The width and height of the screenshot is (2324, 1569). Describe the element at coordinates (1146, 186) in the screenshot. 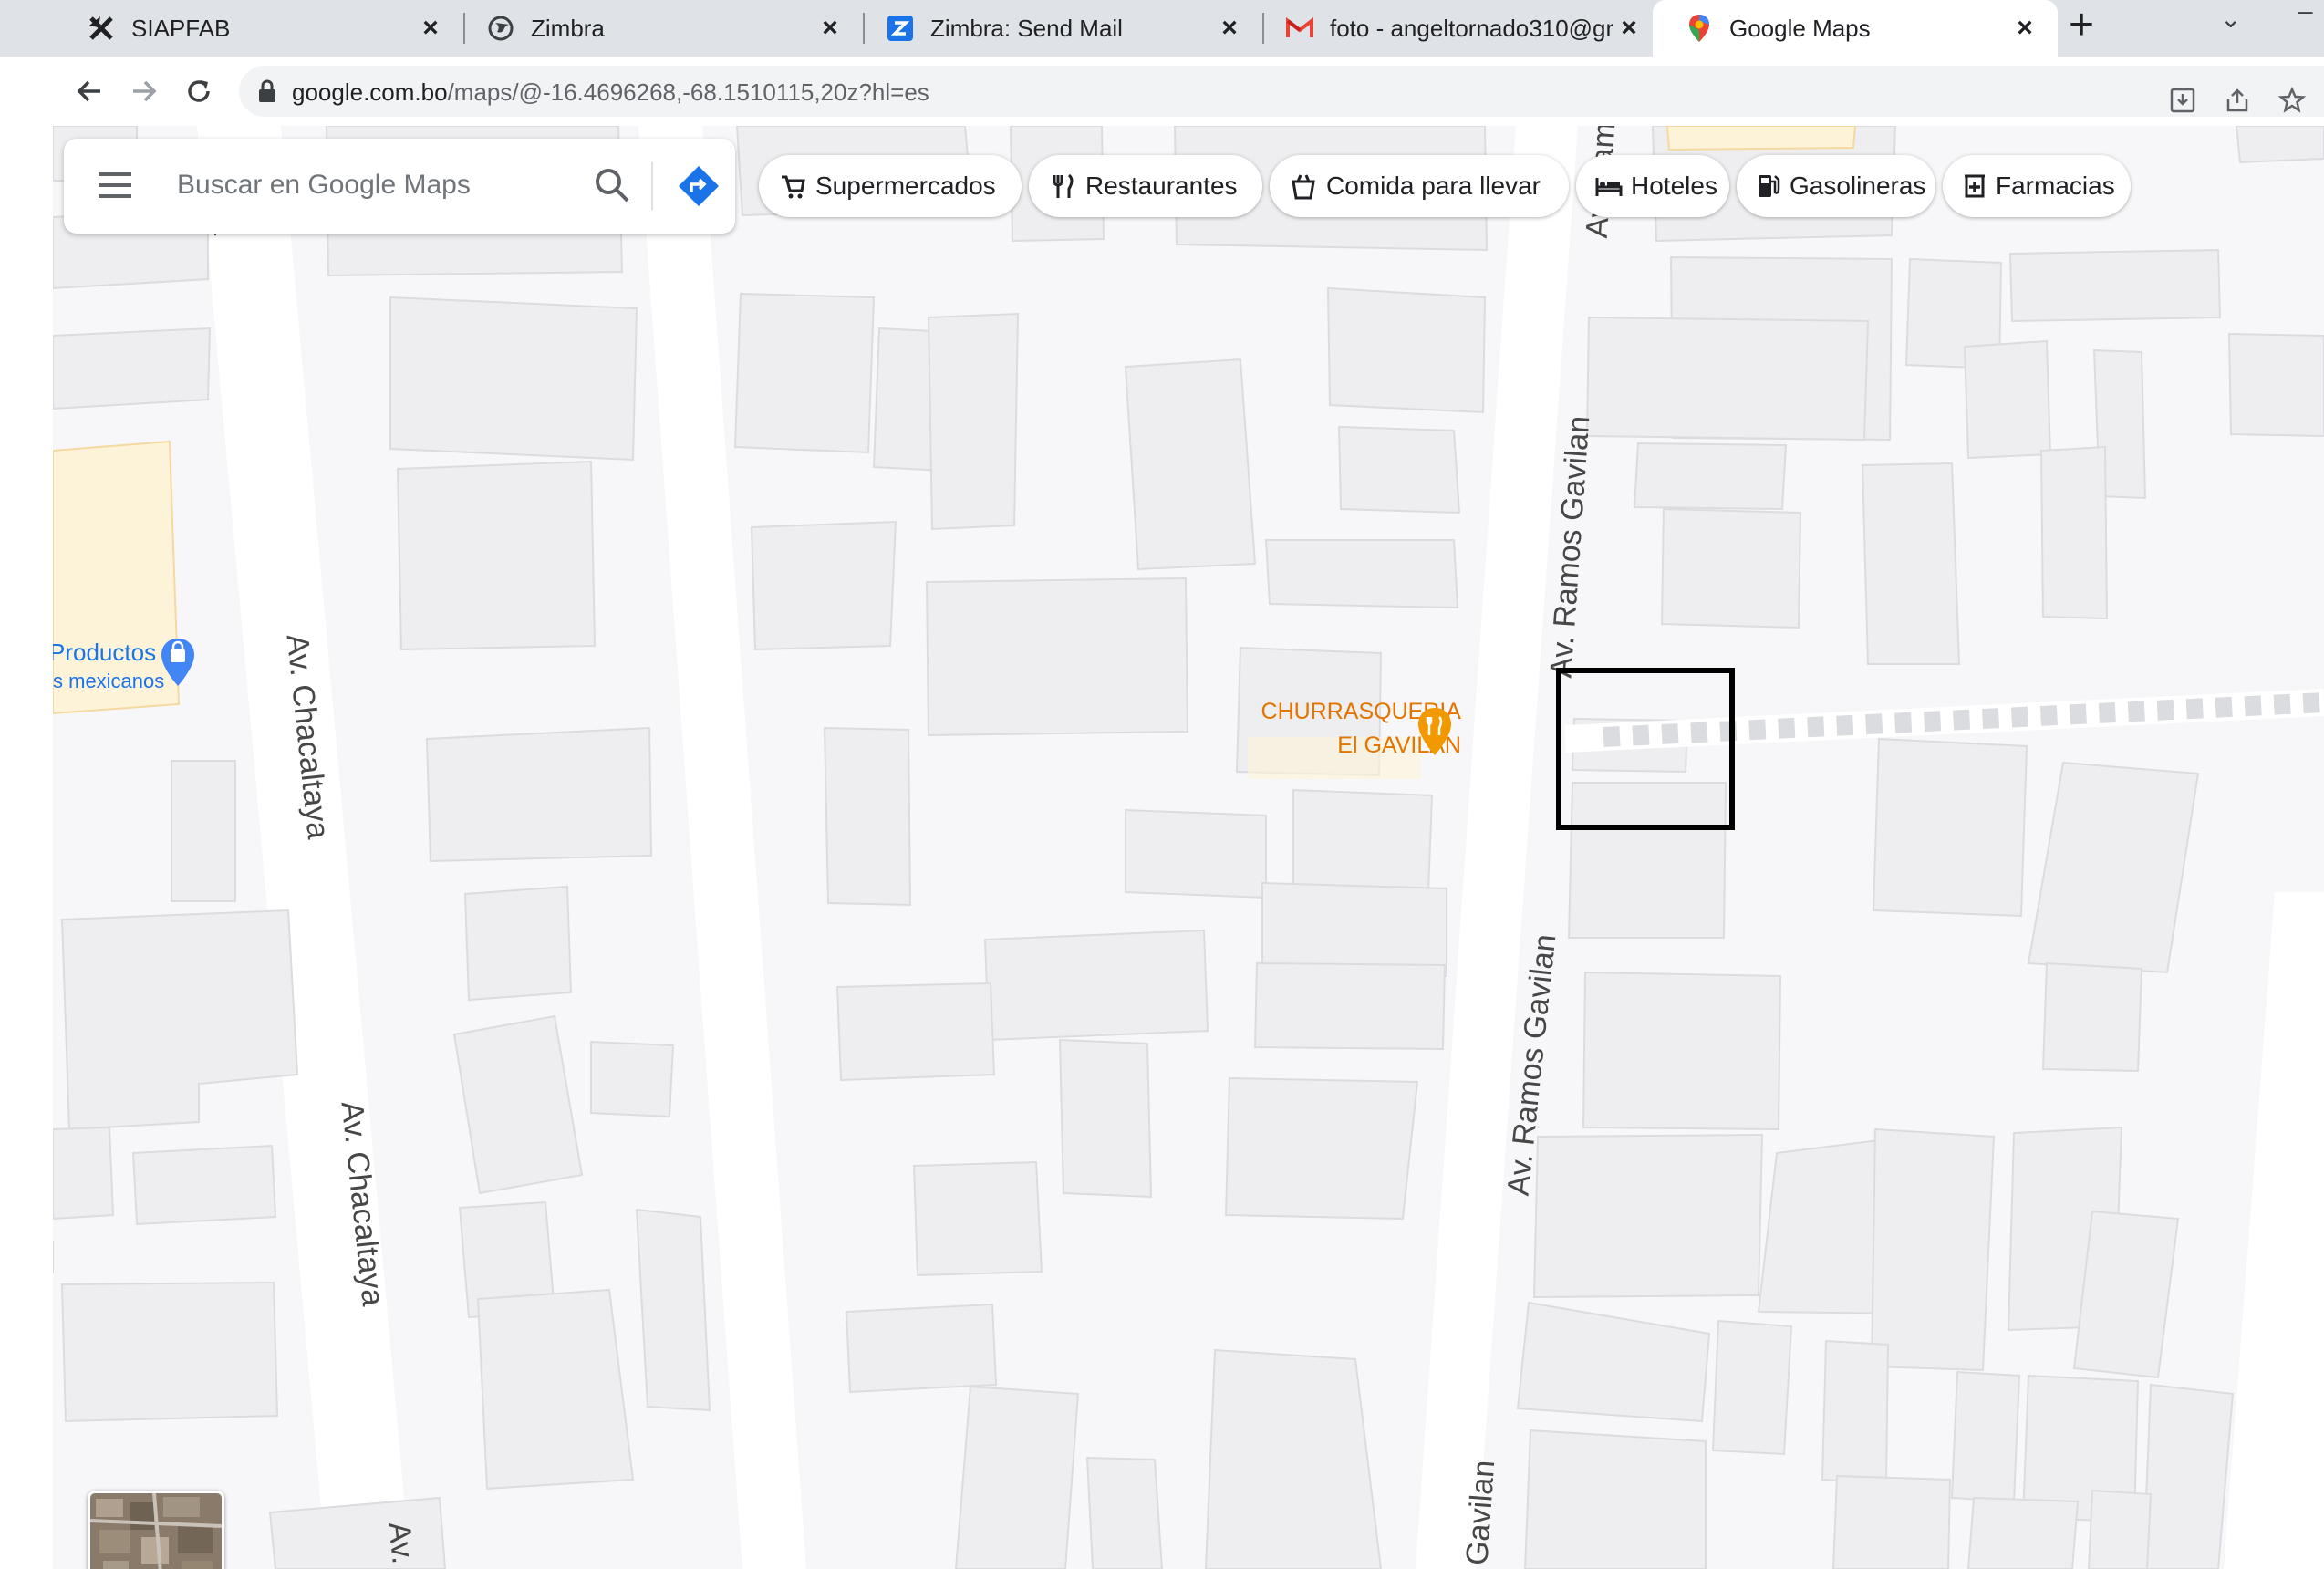

I see `chip-restaurantes: Restaurantes` at that location.